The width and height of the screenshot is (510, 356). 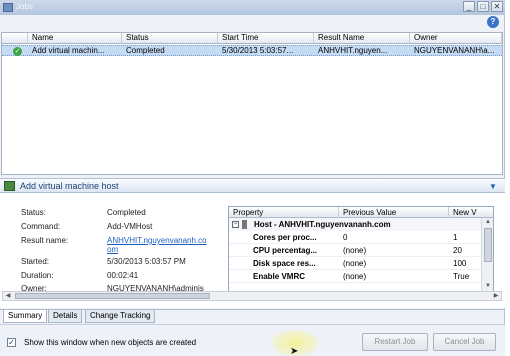 I want to click on close-icon: ✕, so click(x=497, y=6).